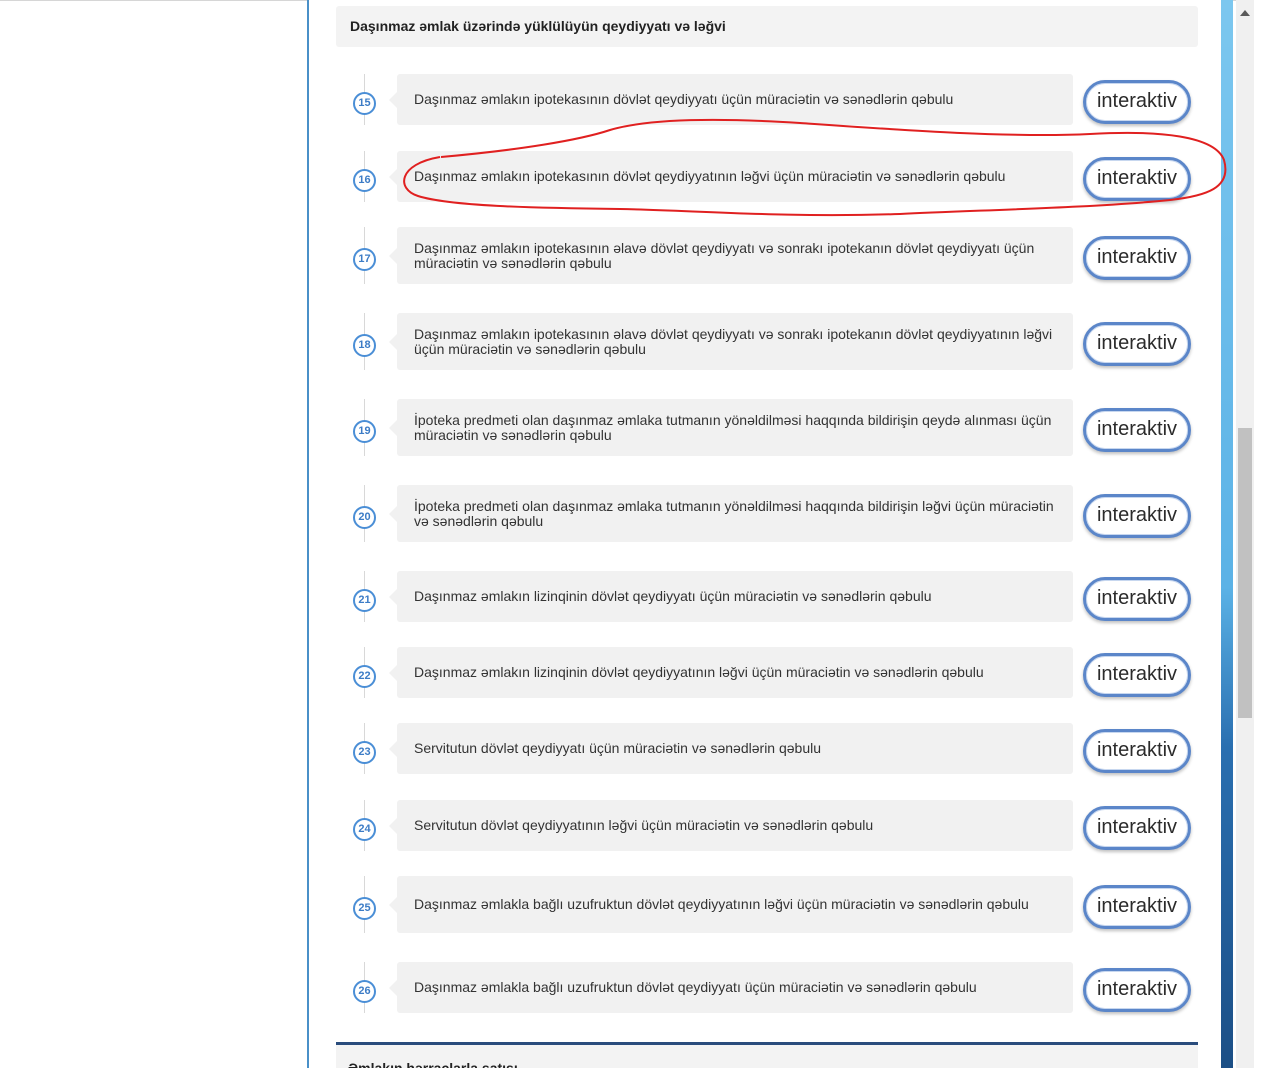 This screenshot has height=1068, width=1269. Describe the element at coordinates (364, 829) in the screenshot. I see `item-number-badge: 24` at that location.